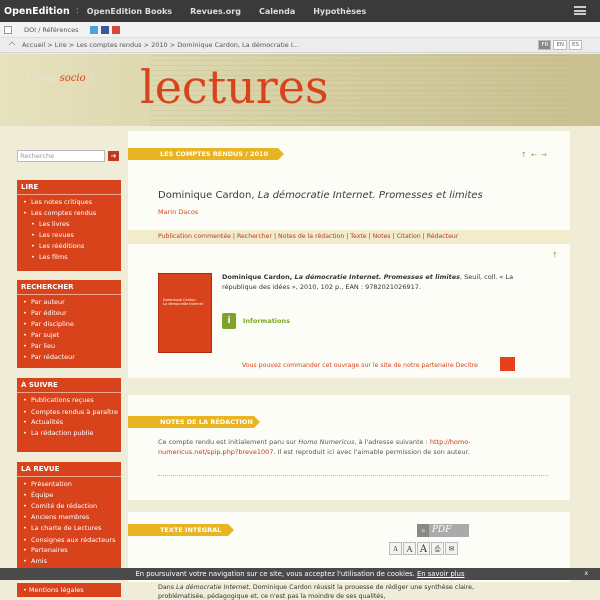 This screenshot has width=600, height=600. I want to click on sidebar-item-revues: Les revues, so click(72, 235).